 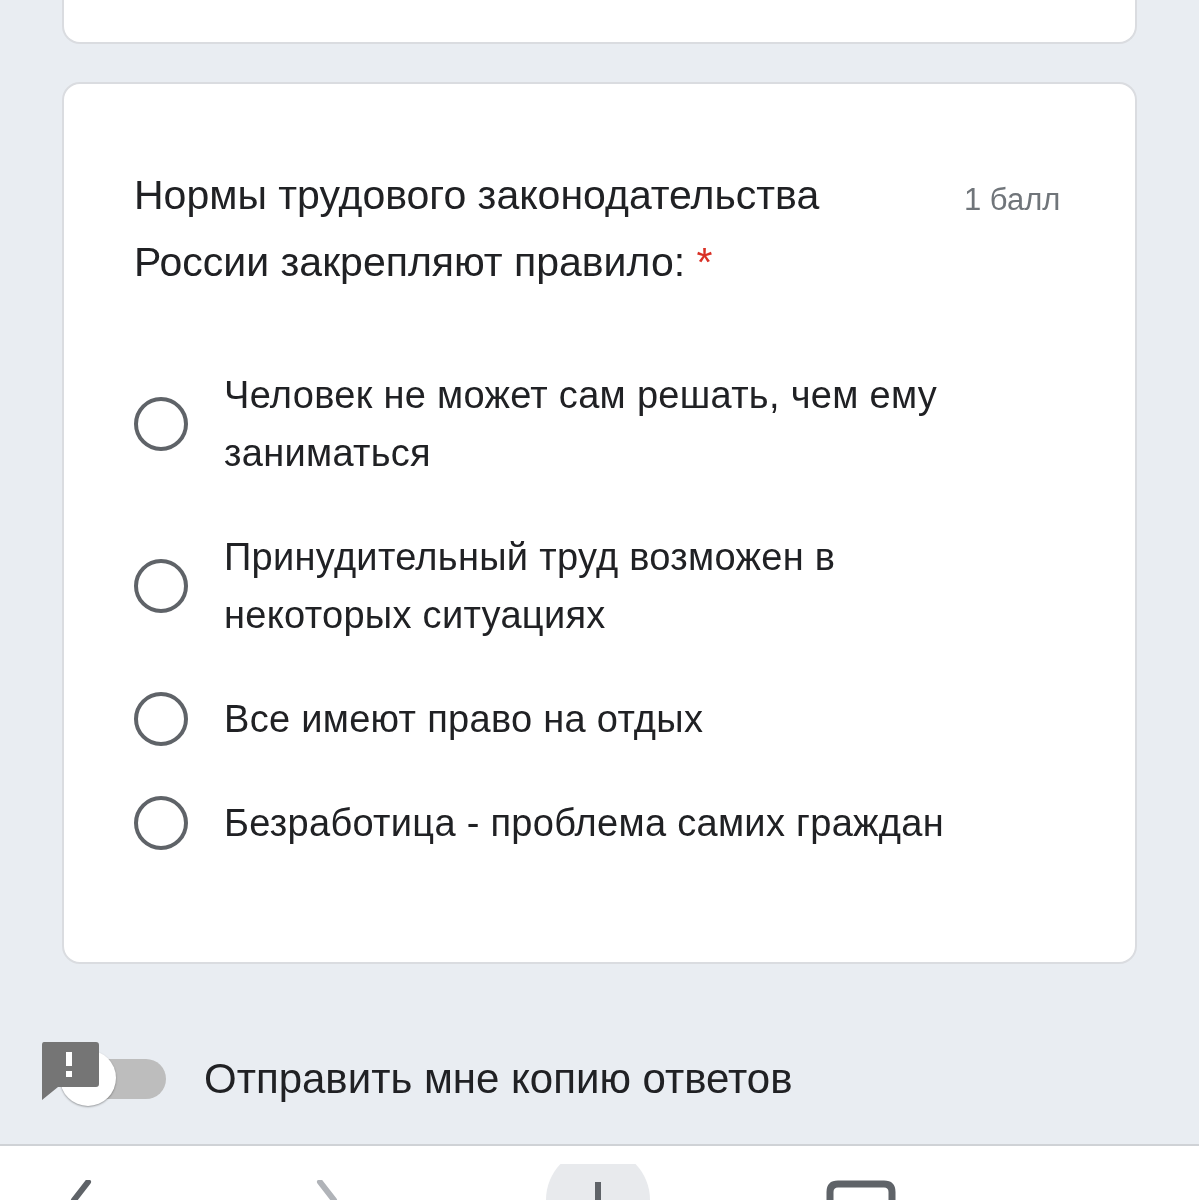 What do you see at coordinates (477, 229) in the screenshot?
I see `question-title: Нормы трудового законодательства России закрепляют правило: *` at bounding box center [477, 229].